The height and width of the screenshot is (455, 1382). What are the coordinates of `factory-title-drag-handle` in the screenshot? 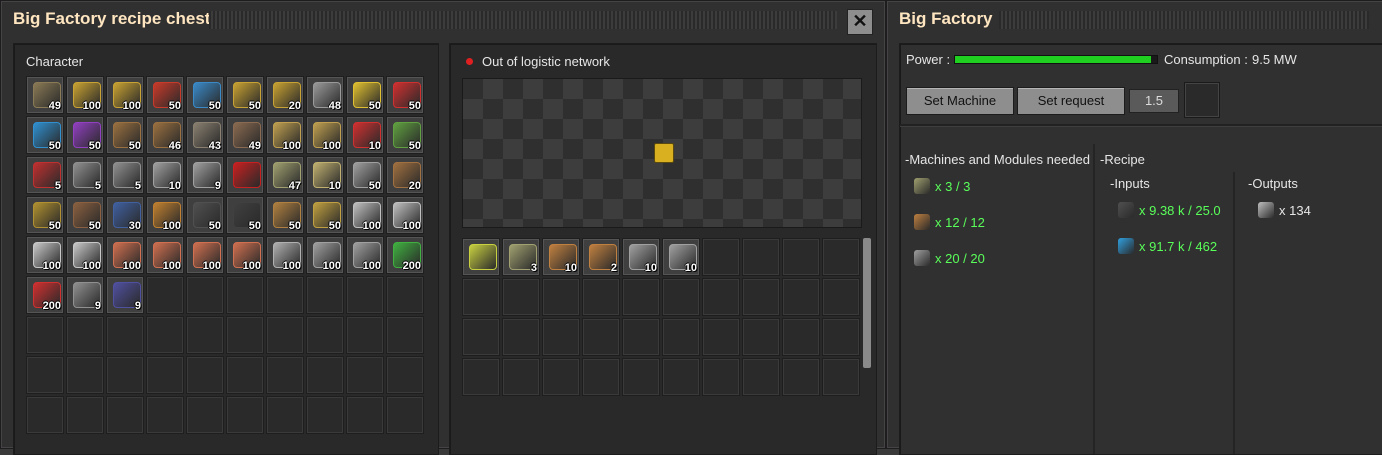 It's located at (1184, 20).